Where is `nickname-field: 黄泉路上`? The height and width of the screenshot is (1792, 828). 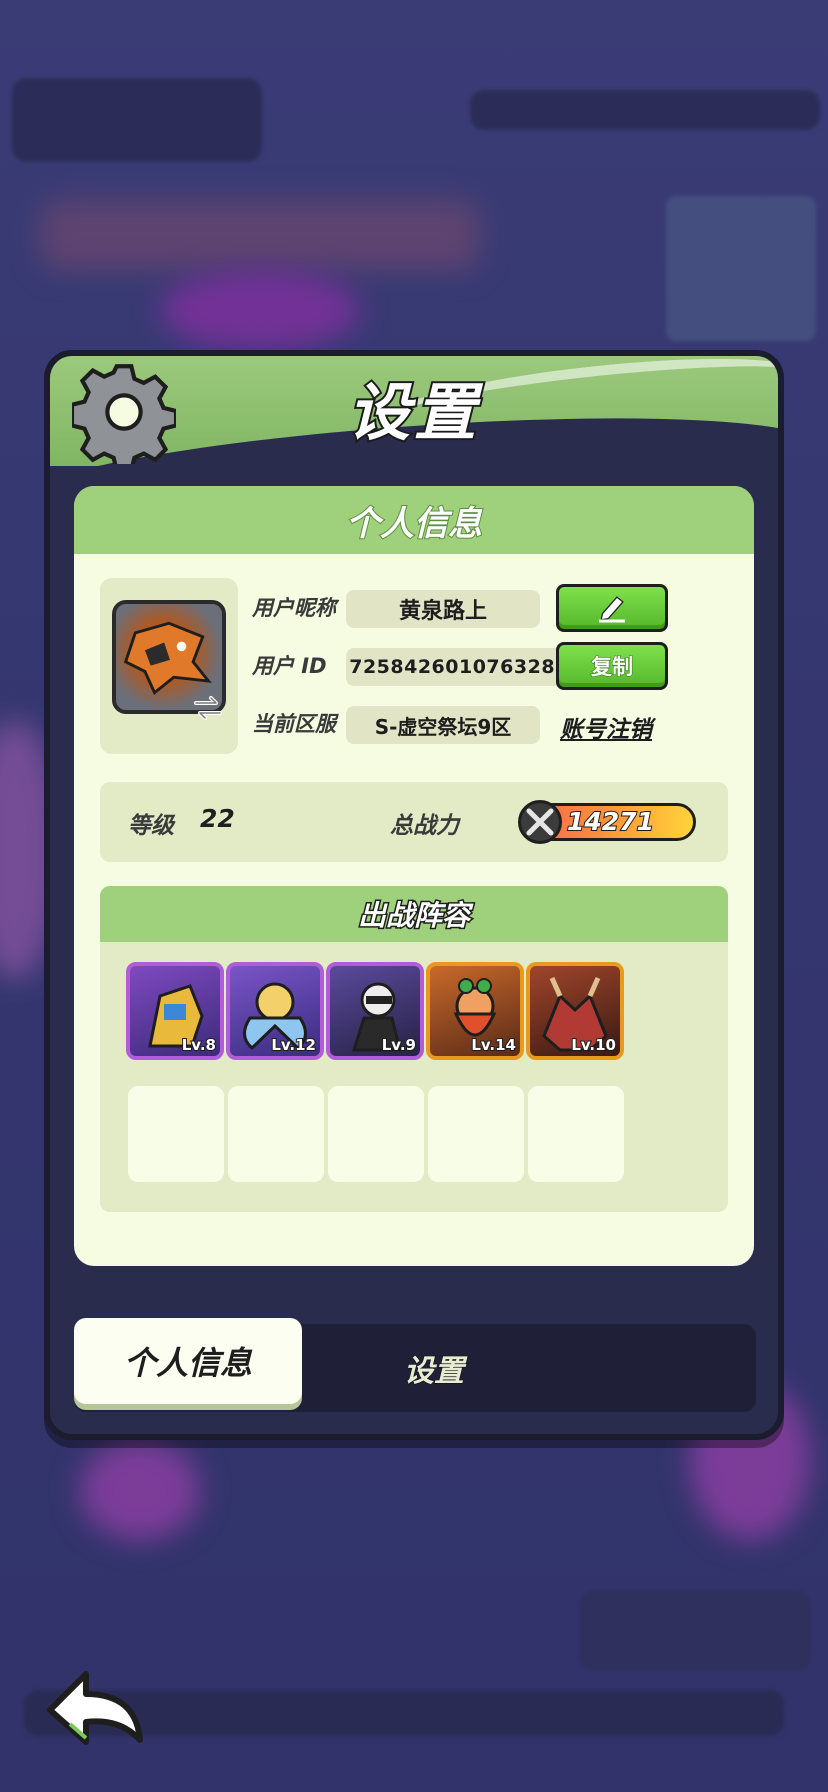
nickname-field: 黄泉路上 is located at coordinates (443, 609).